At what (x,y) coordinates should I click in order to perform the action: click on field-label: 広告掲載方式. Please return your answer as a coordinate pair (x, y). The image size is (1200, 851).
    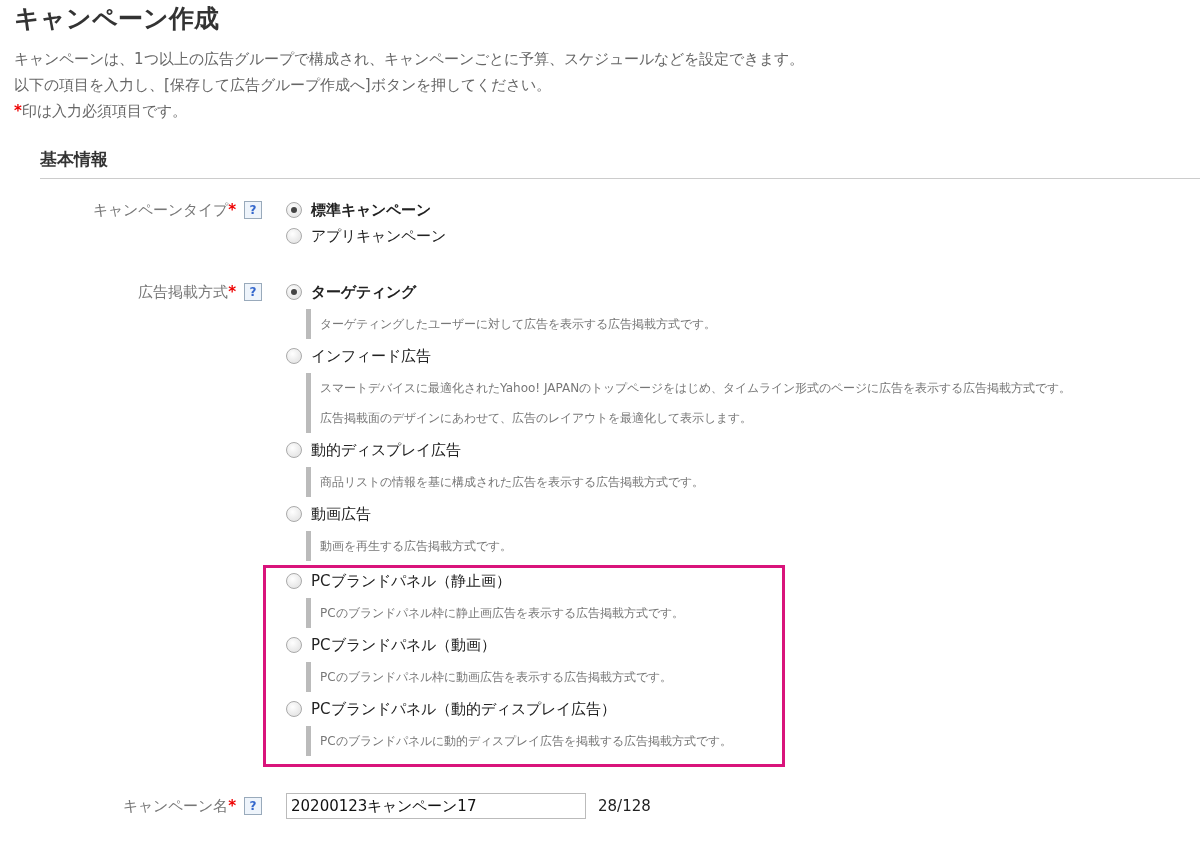
    Looking at the image, I should click on (183, 292).